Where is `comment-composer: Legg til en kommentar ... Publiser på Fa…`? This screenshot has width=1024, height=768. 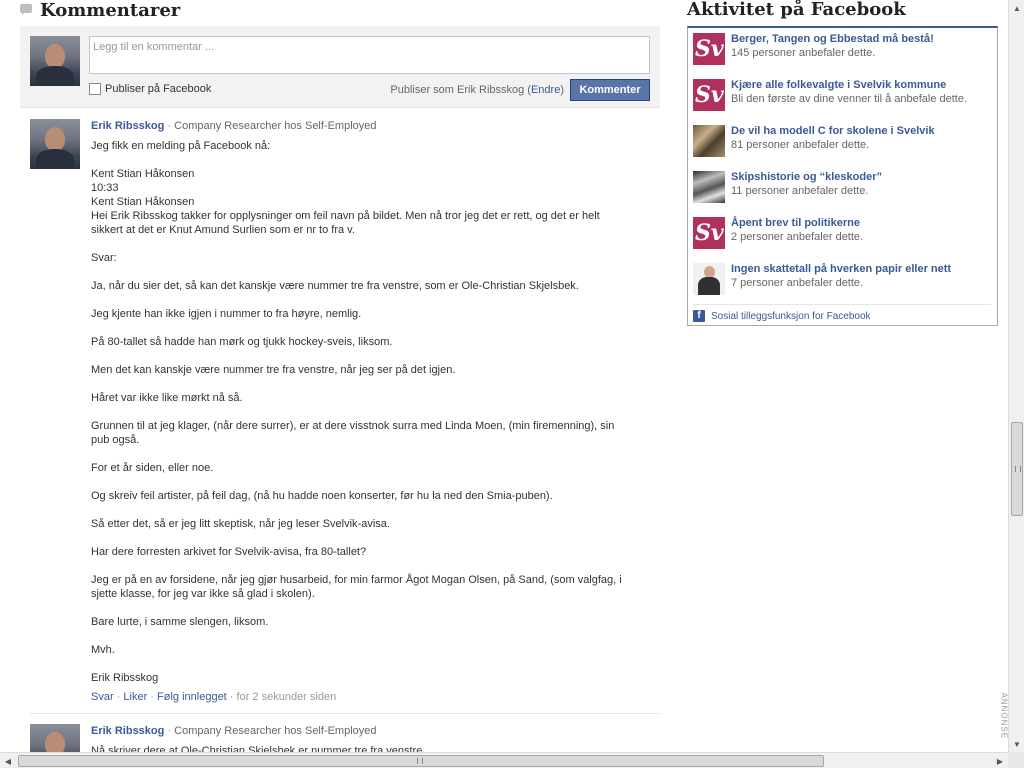 comment-composer: Legg til en kommentar ... Publiser på Fa… is located at coordinates (340, 67).